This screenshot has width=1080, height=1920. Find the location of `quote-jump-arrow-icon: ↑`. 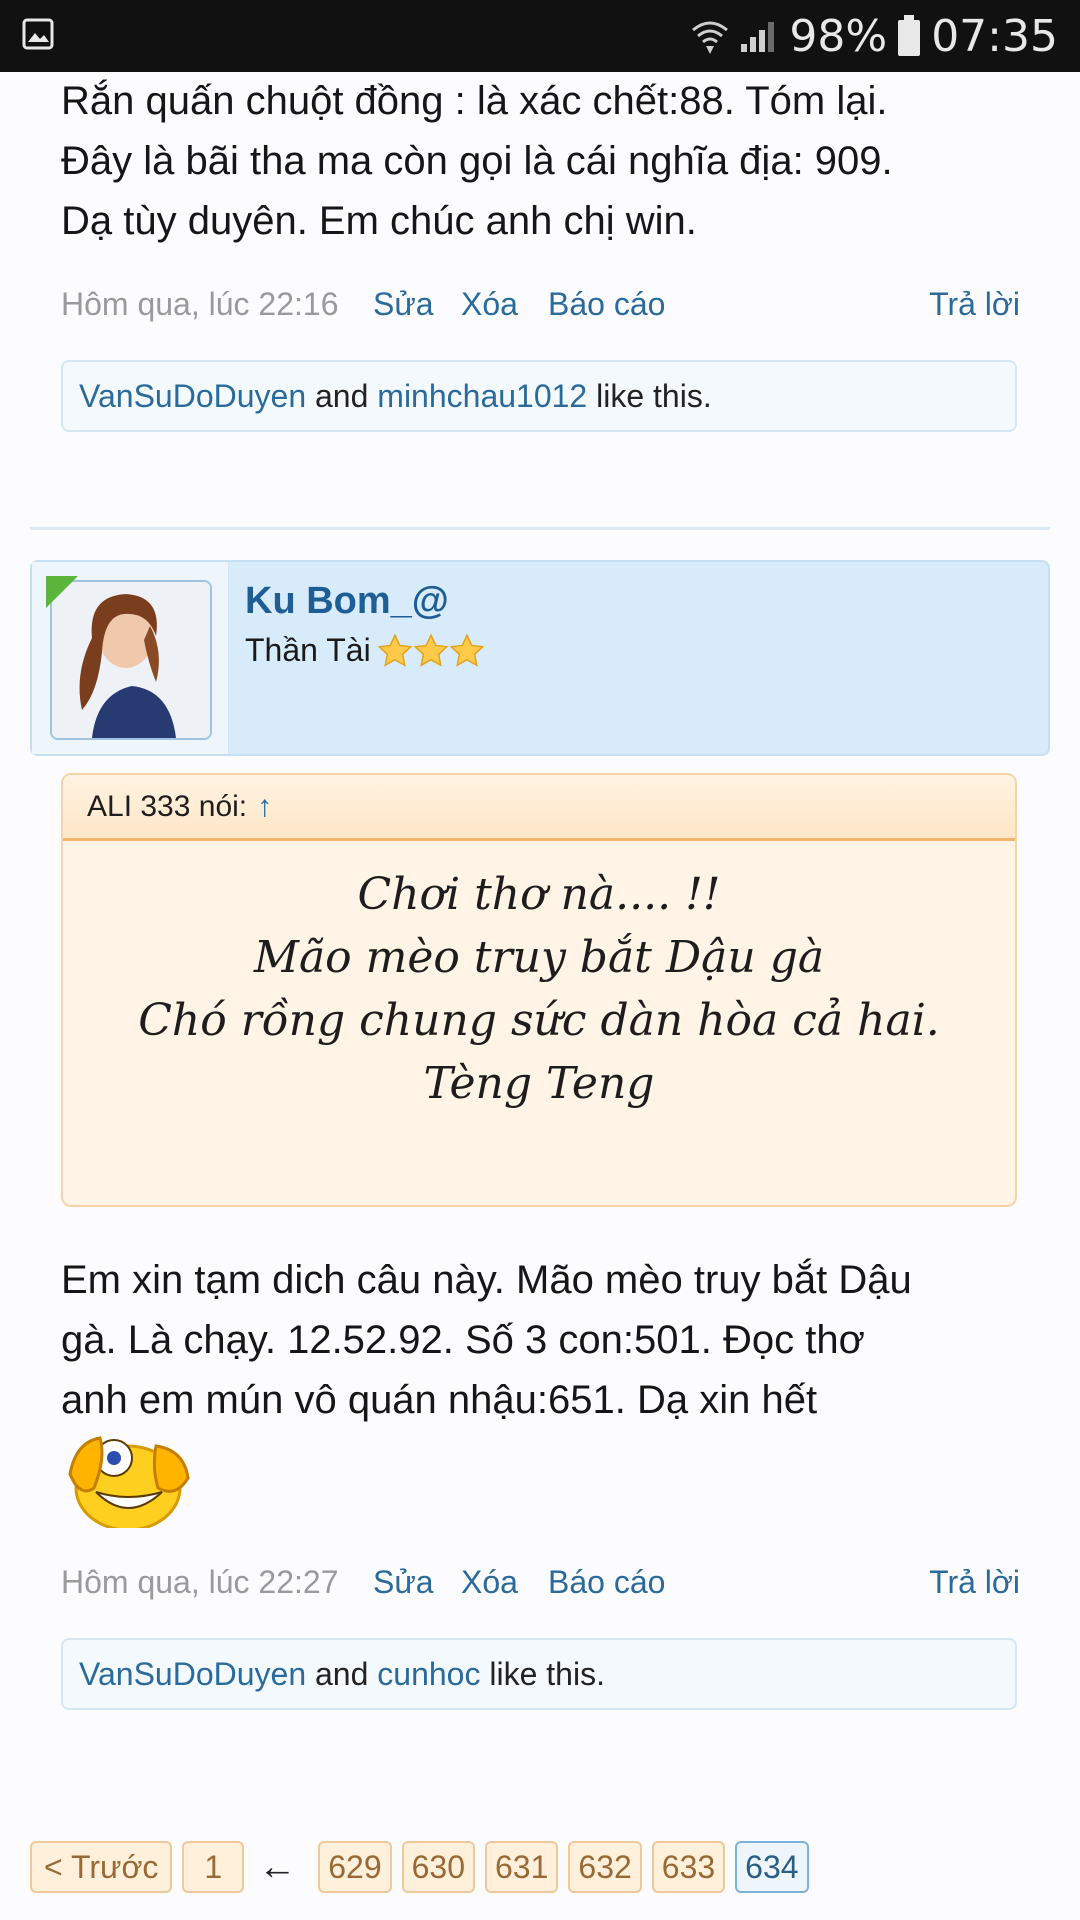

quote-jump-arrow-icon: ↑ is located at coordinates (264, 806).